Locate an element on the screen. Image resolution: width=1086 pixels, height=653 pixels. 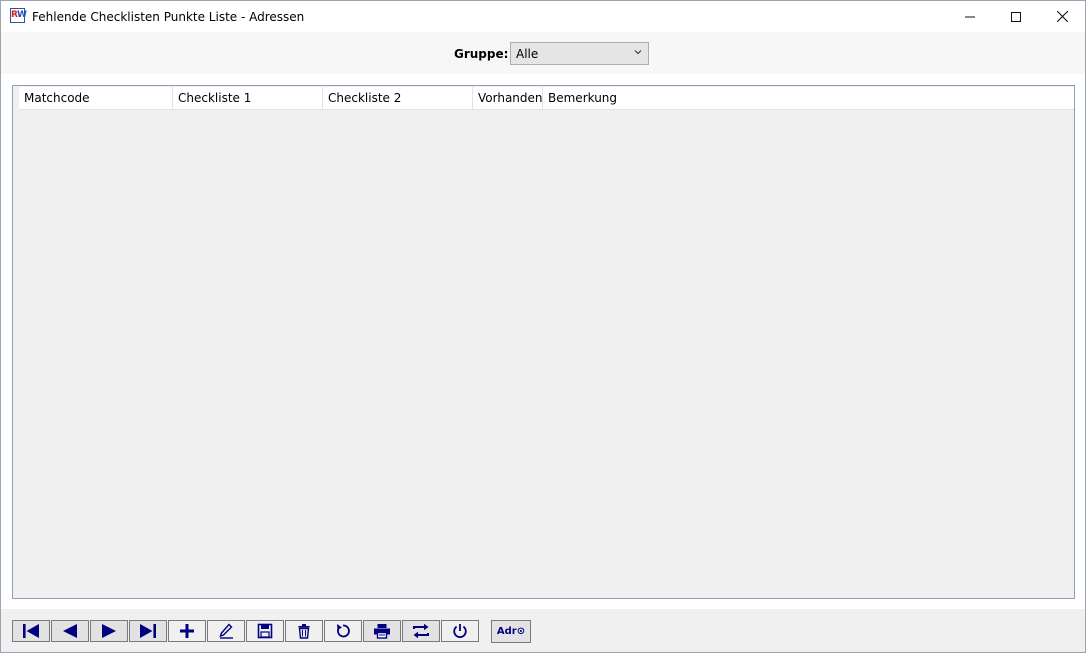
filter-bar: Gruppe: Alle is located at coordinates (543, 53).